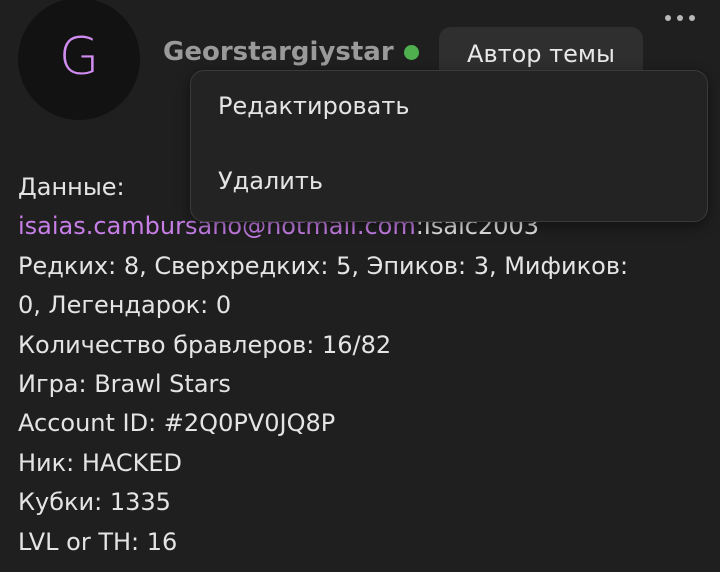 The width and height of the screenshot is (720, 572). Describe the element at coordinates (177, 423) in the screenshot. I see `account-id: Account ID: #2Q0PV0JQ8P` at that location.